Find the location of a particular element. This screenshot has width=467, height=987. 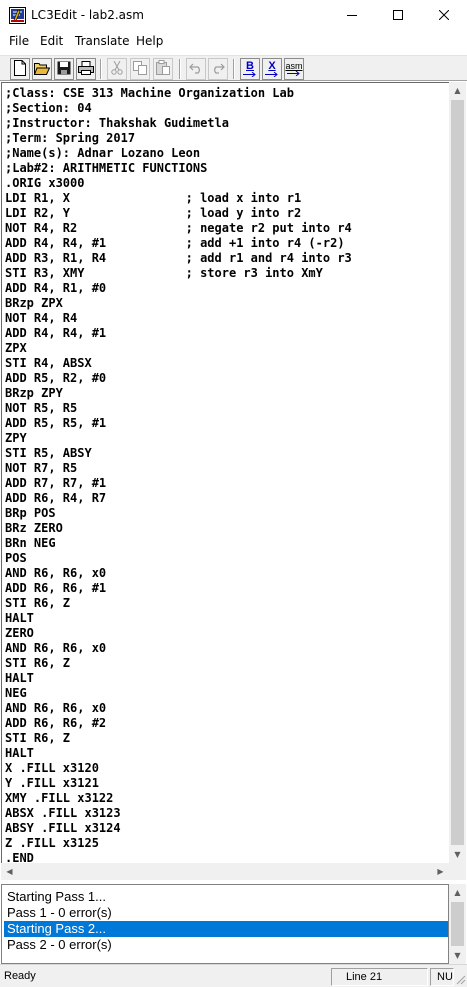

save-icon is located at coordinates (64, 69).